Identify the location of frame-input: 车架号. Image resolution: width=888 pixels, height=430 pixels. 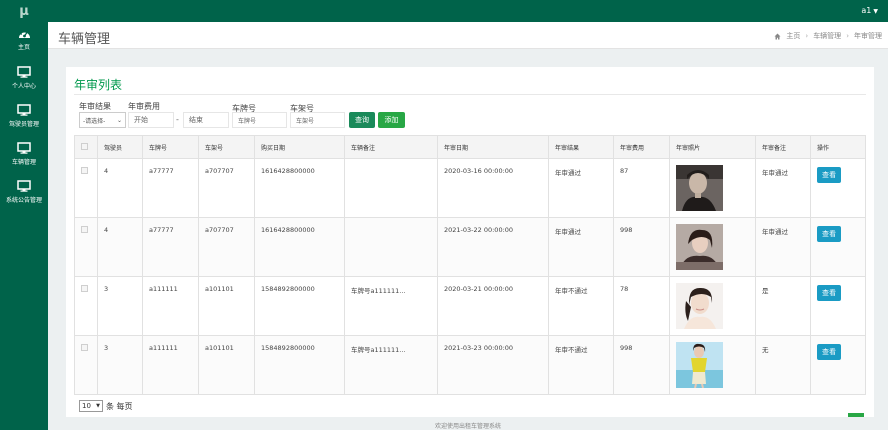
(317, 120).